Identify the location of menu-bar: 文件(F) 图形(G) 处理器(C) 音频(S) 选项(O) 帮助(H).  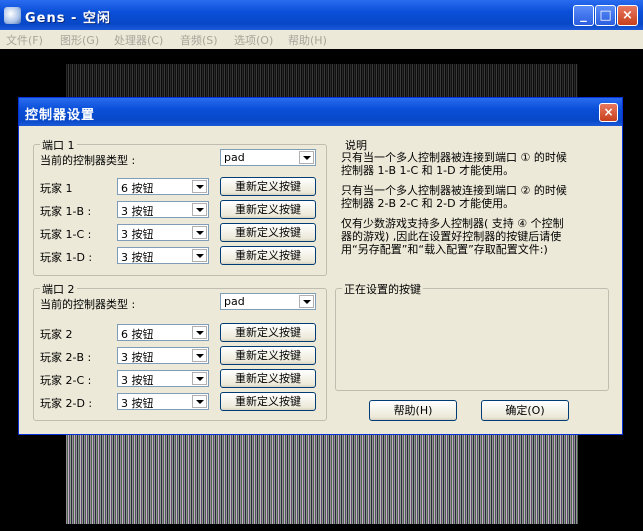
(321, 39).